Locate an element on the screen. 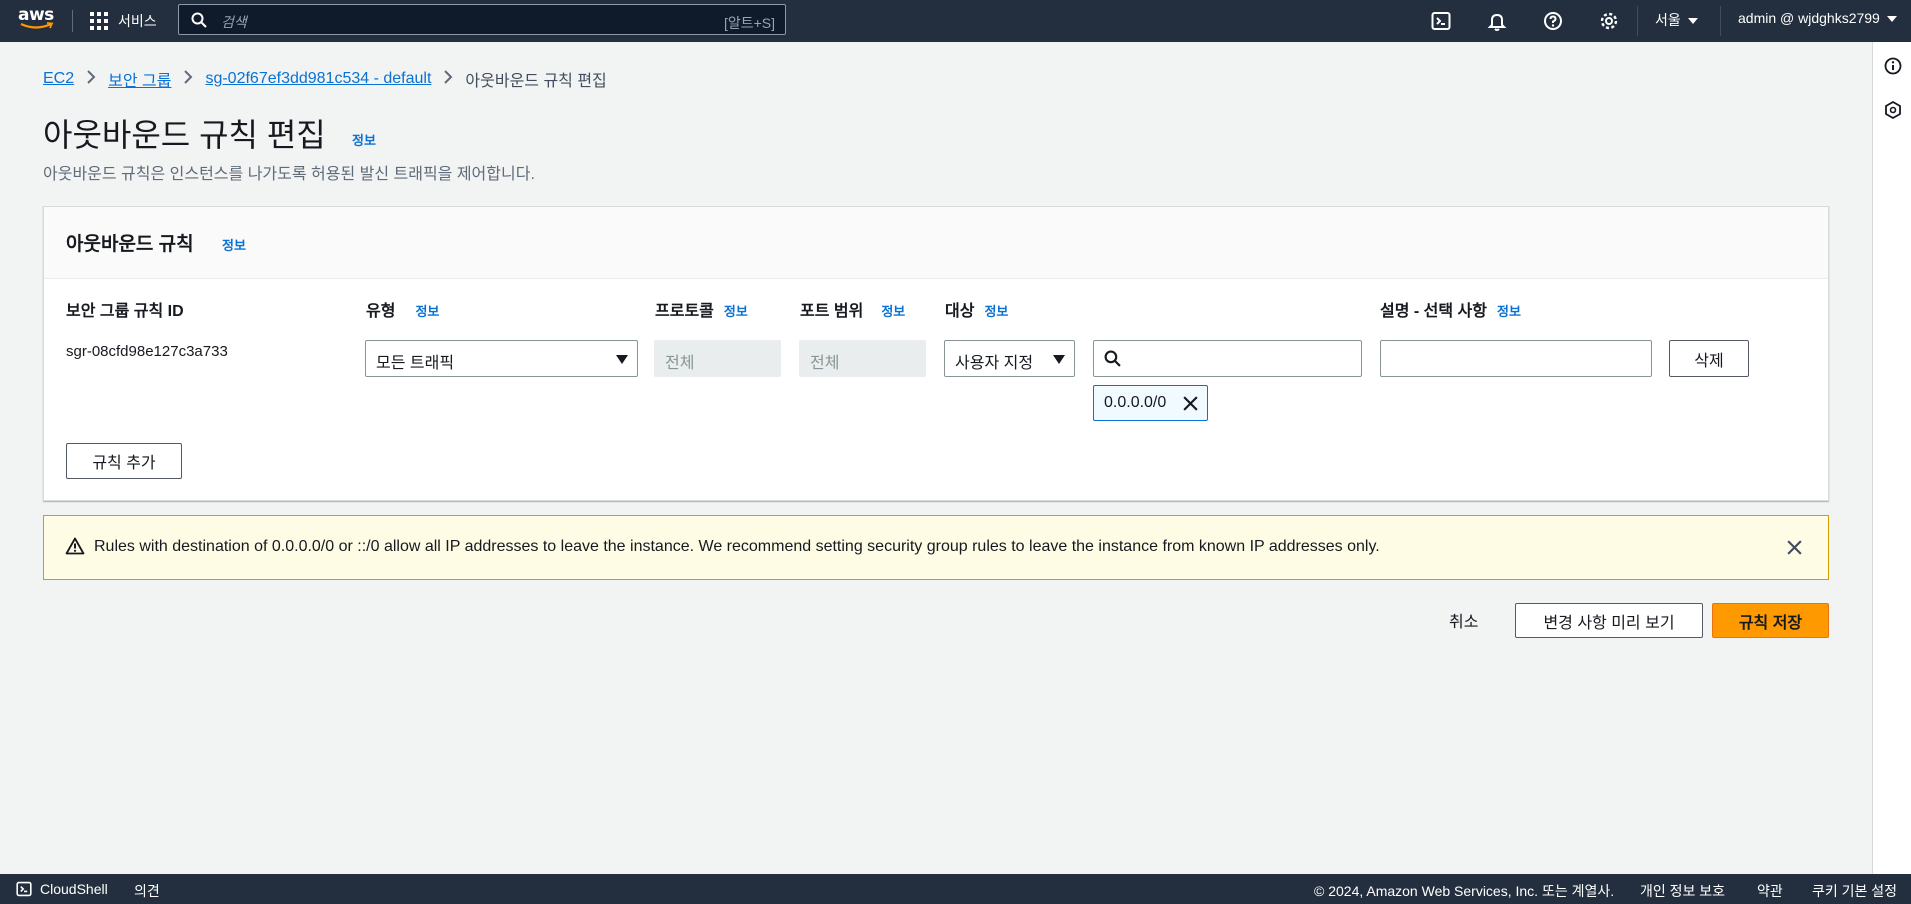 Image resolution: width=1911 pixels, height=904 pixels. grid-icon is located at coordinates (99, 21).